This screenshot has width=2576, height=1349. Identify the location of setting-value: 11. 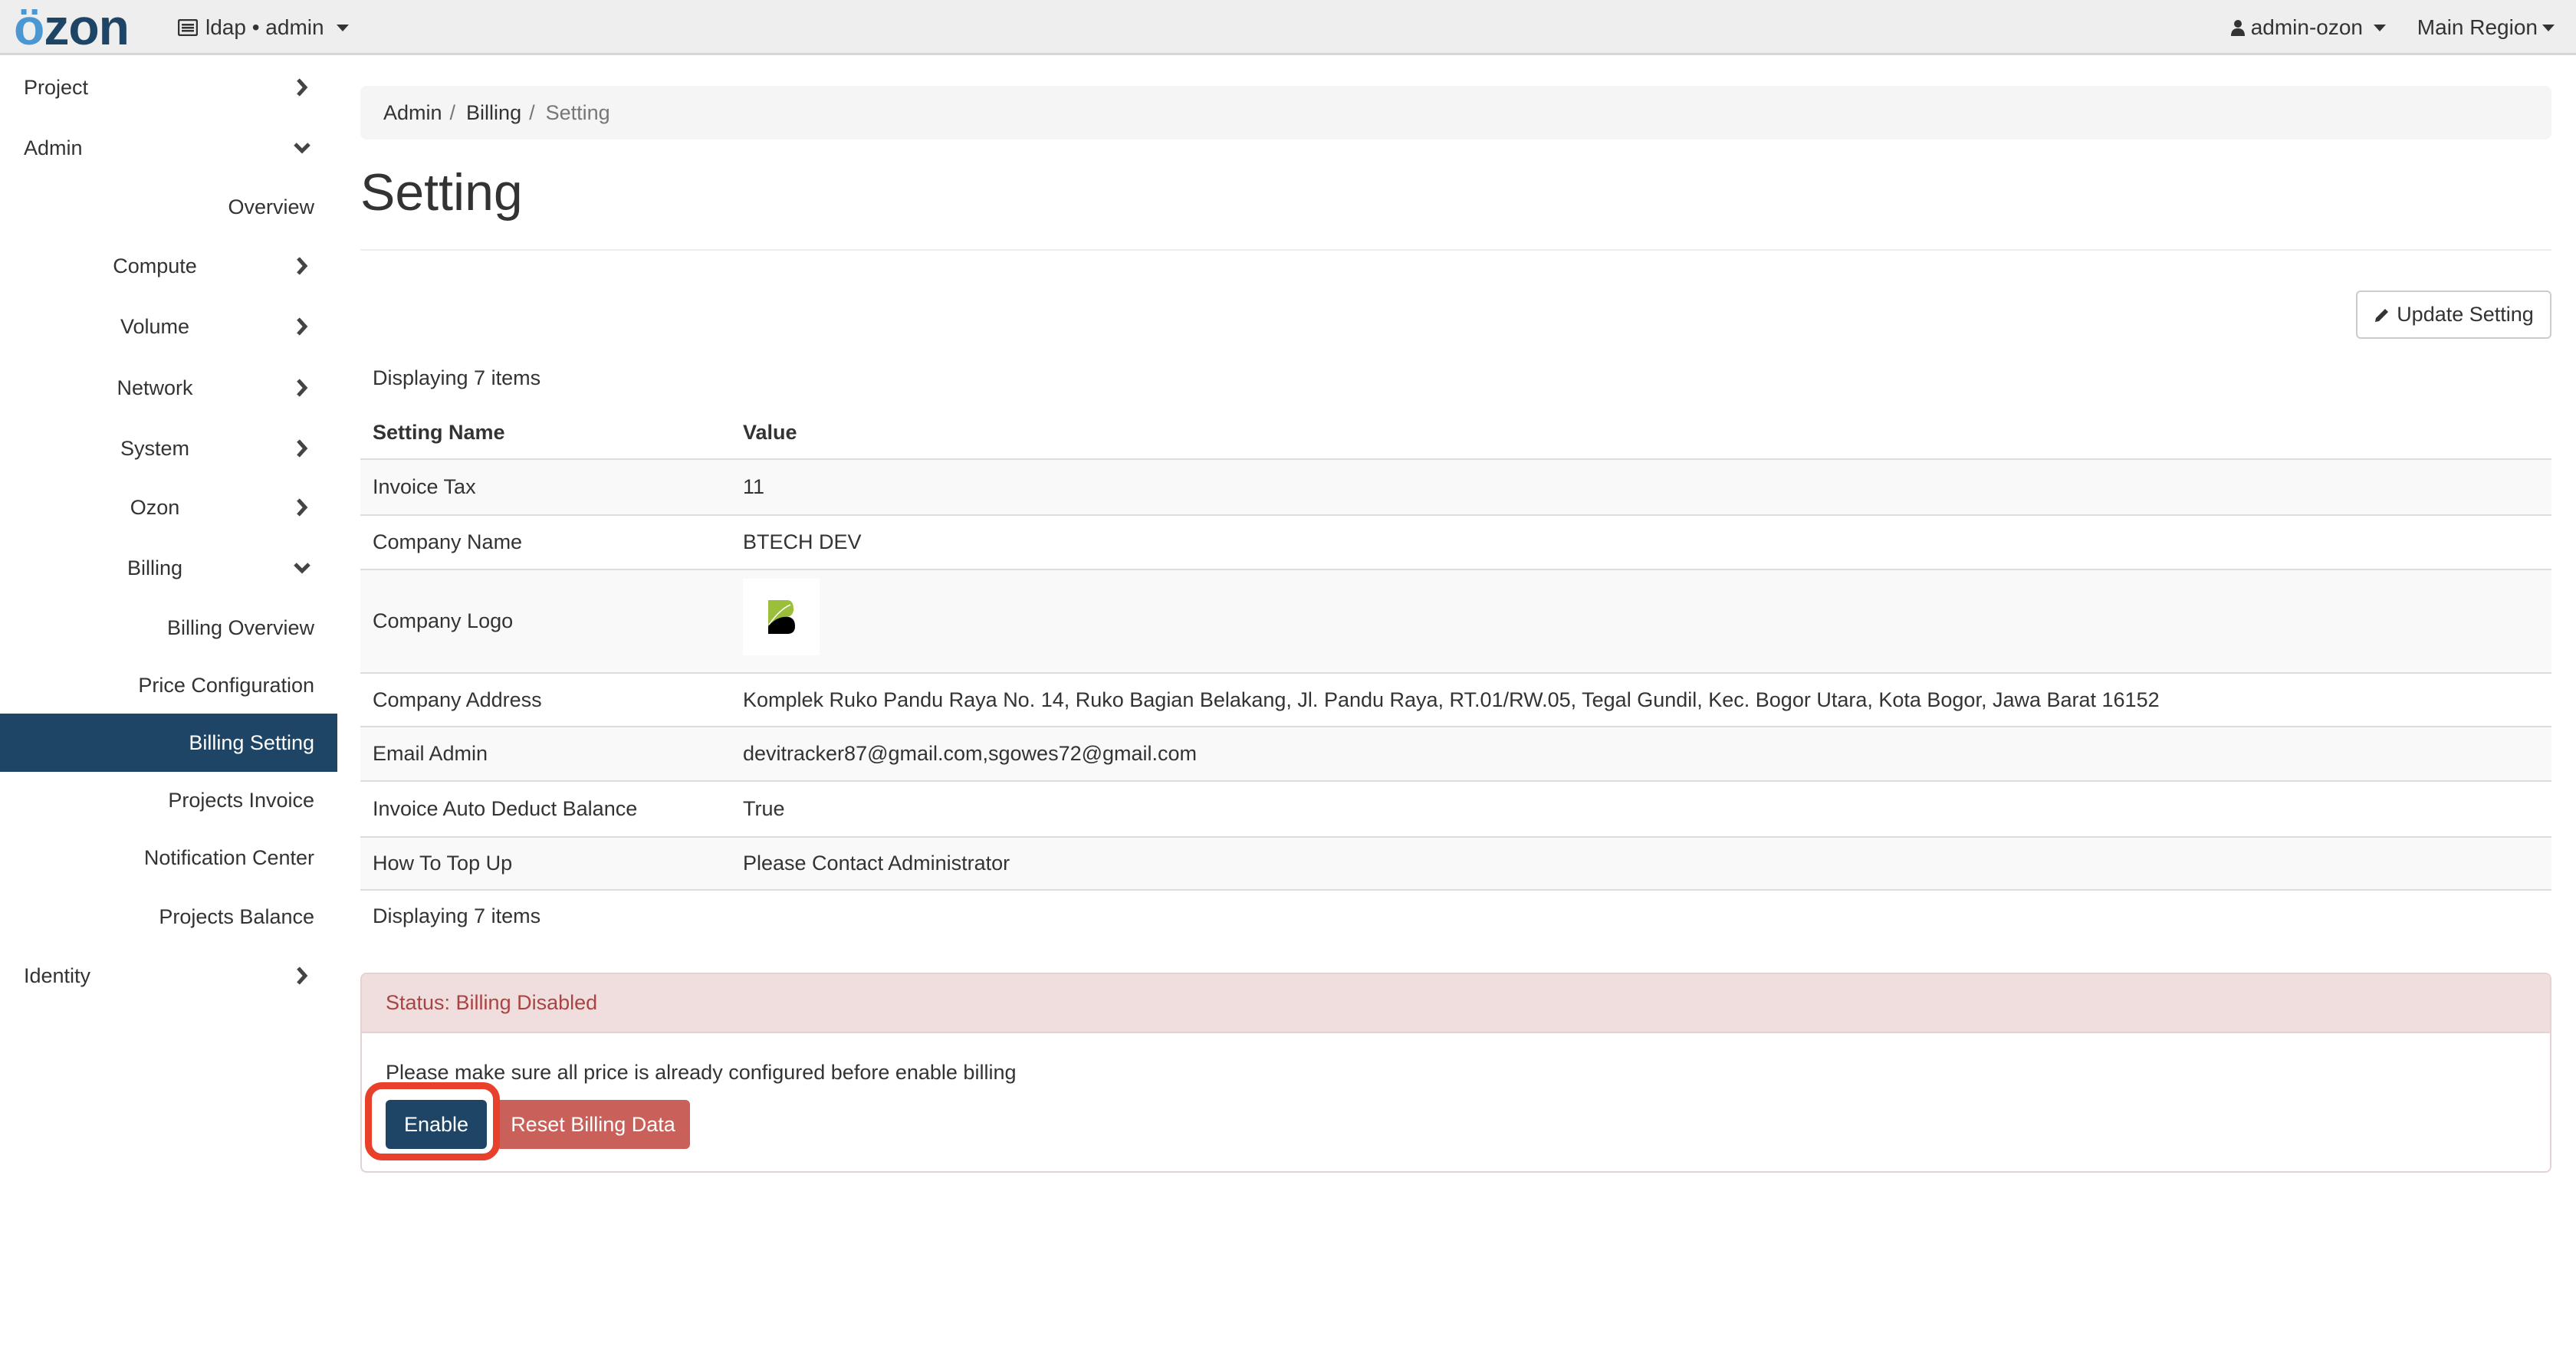
(754, 486).